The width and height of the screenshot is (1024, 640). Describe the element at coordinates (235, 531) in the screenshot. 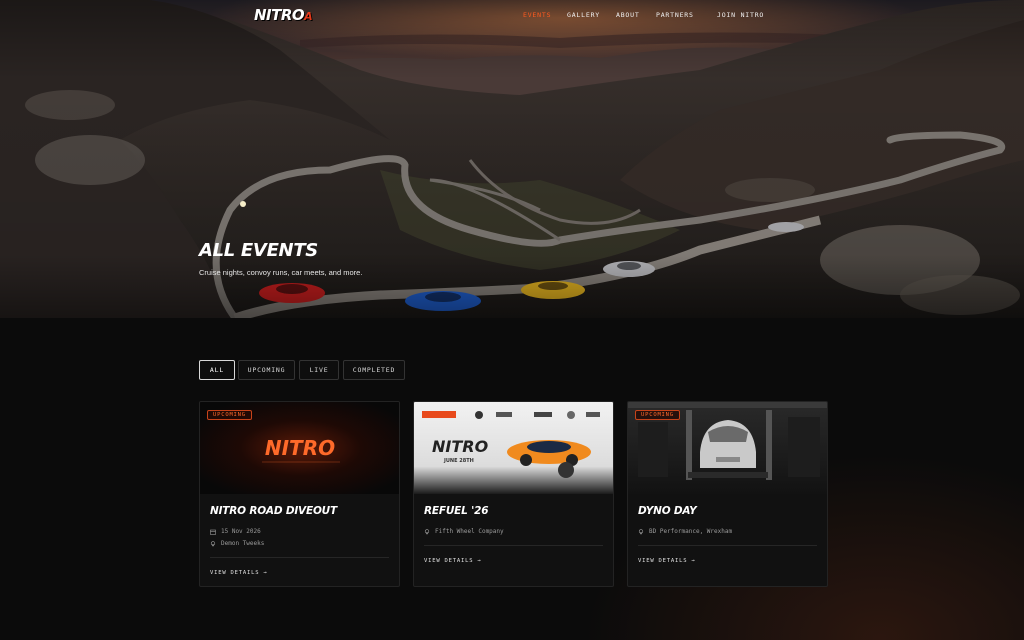

I see `event-date: 15 Nov 2026` at that location.